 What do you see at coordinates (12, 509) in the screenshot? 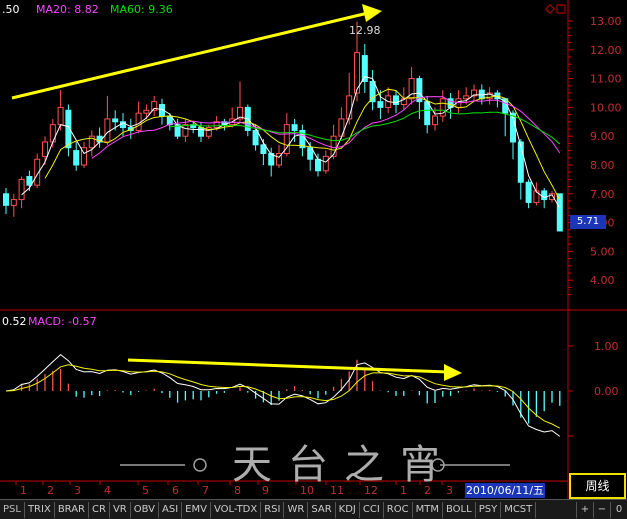
I see `indicator-tab-psl: PSL` at bounding box center [12, 509].